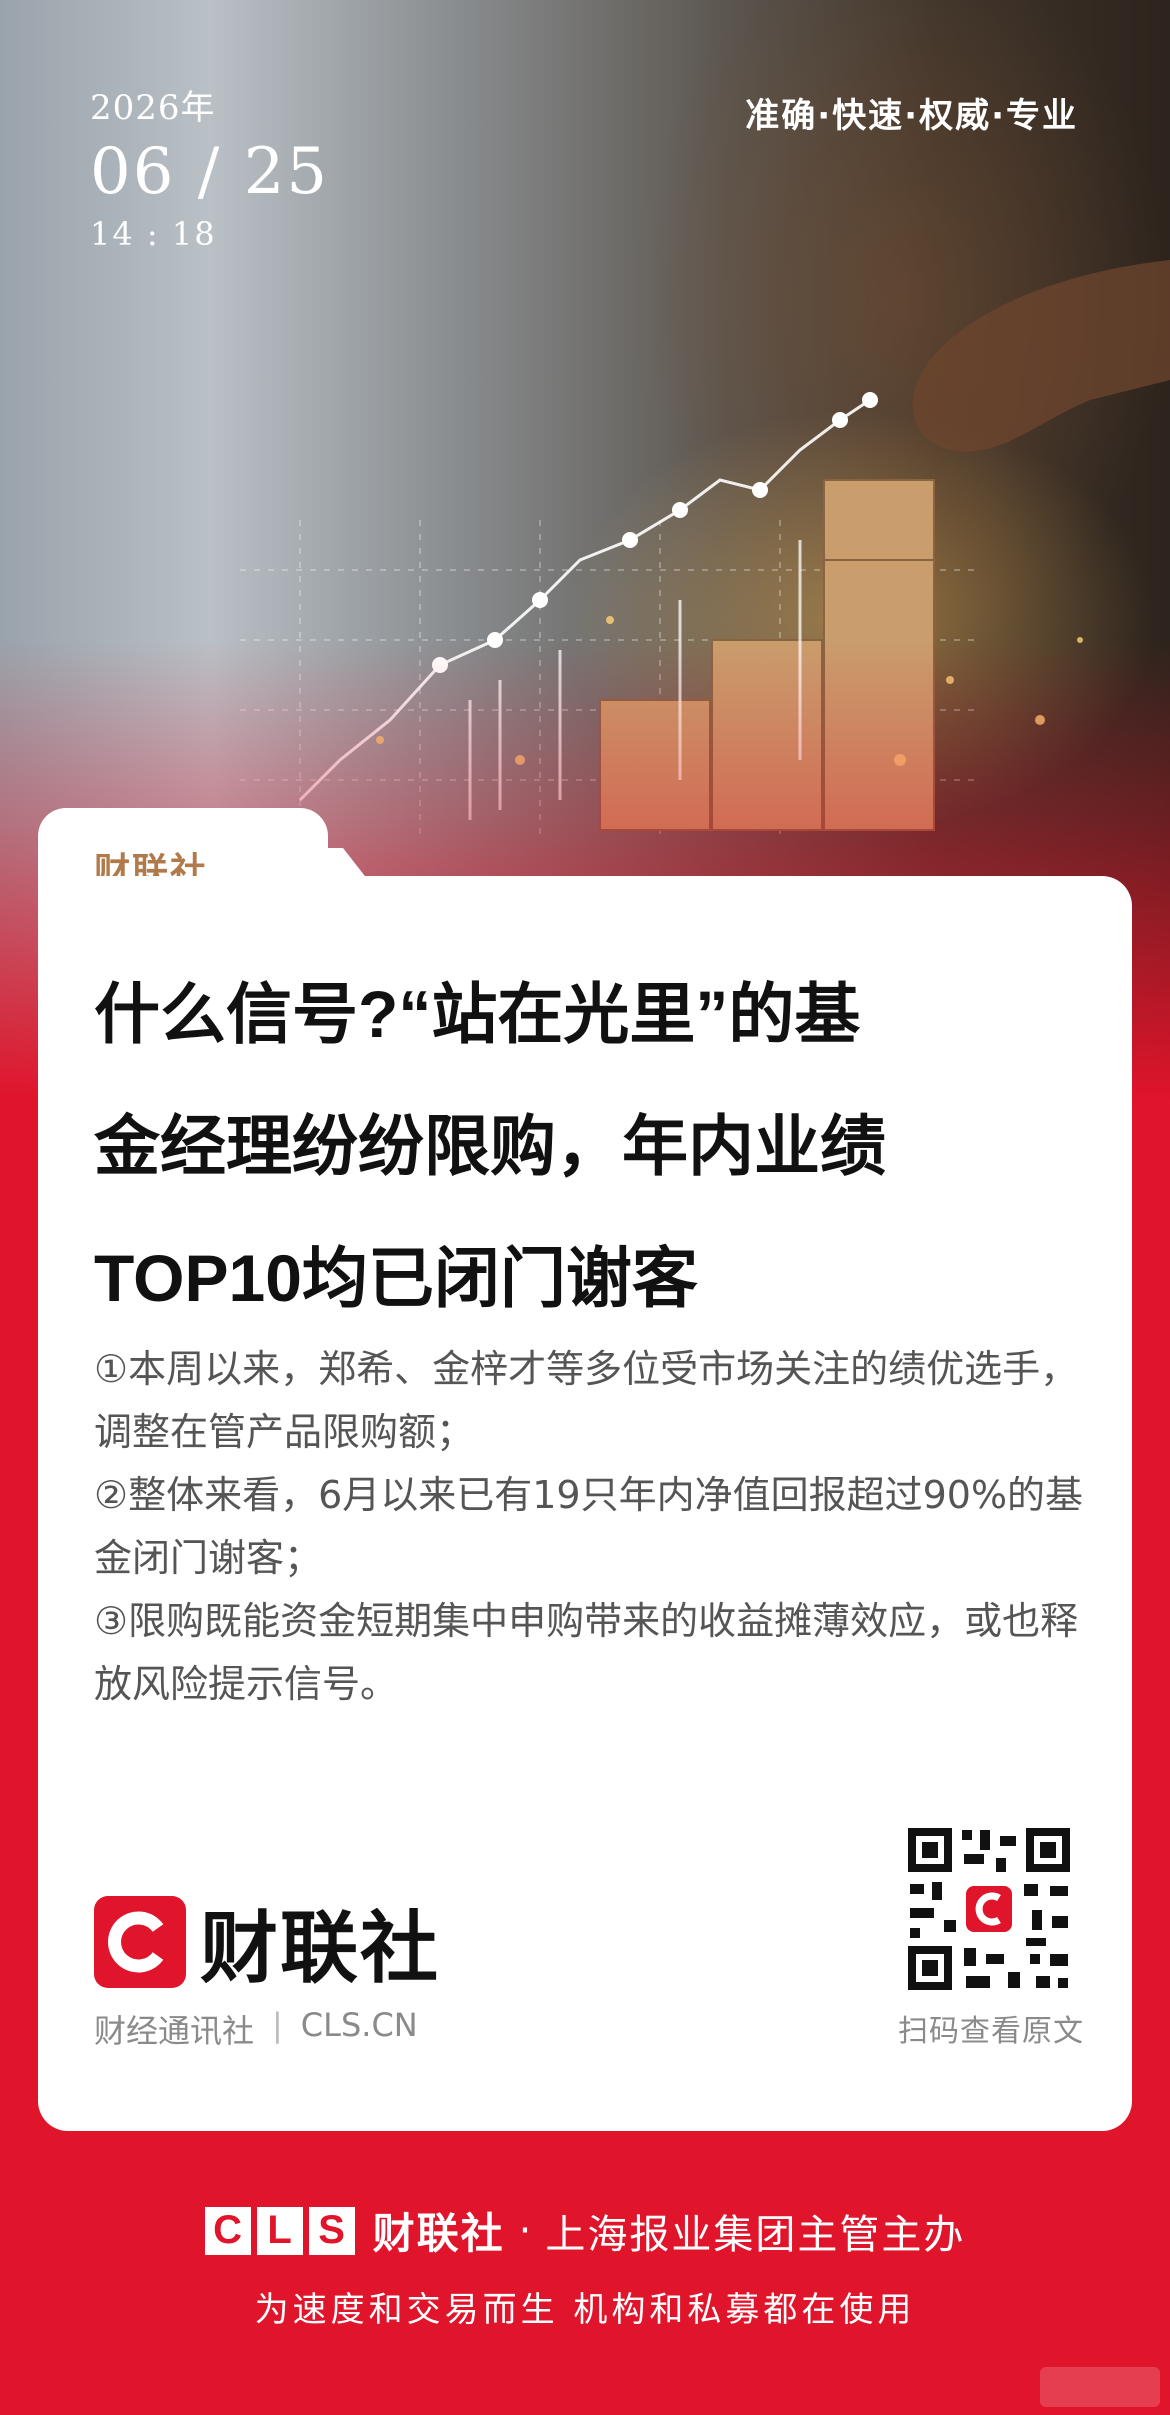 Image resolution: width=1170 pixels, height=2415 pixels. Describe the element at coordinates (153, 108) in the screenshot. I see `date-year: 2026年` at that location.